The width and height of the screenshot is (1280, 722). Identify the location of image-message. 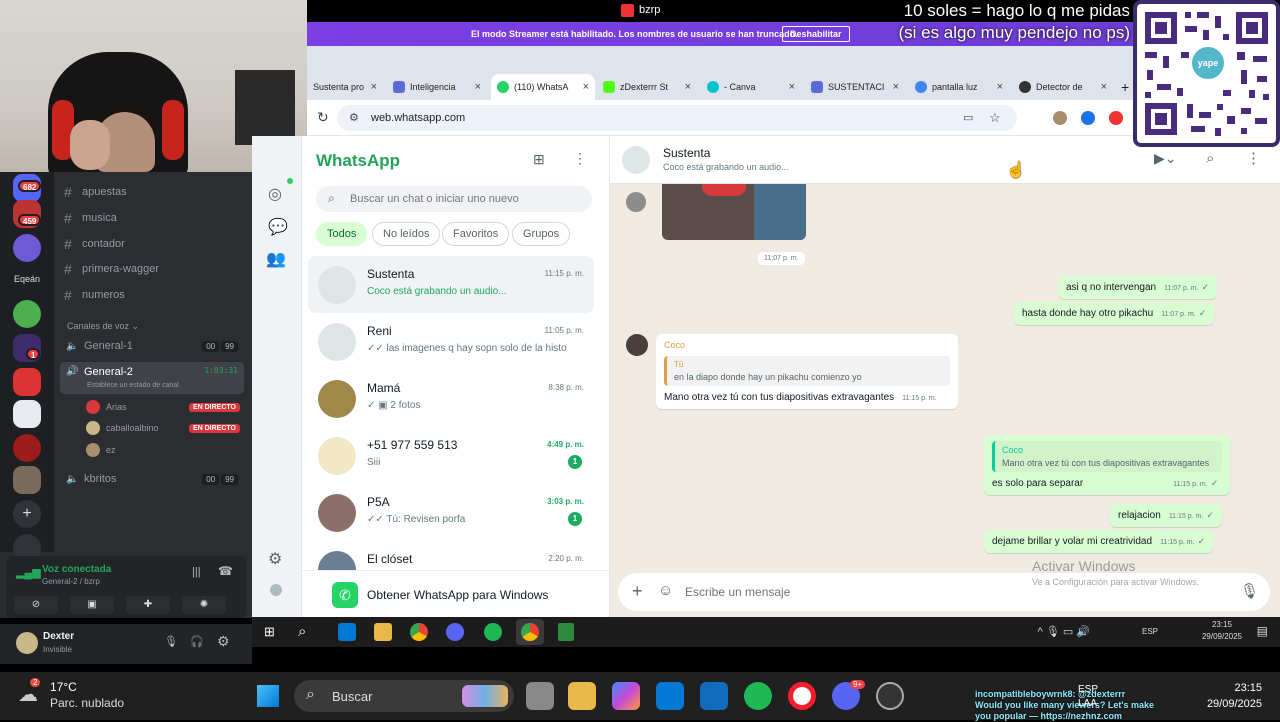
(734, 212).